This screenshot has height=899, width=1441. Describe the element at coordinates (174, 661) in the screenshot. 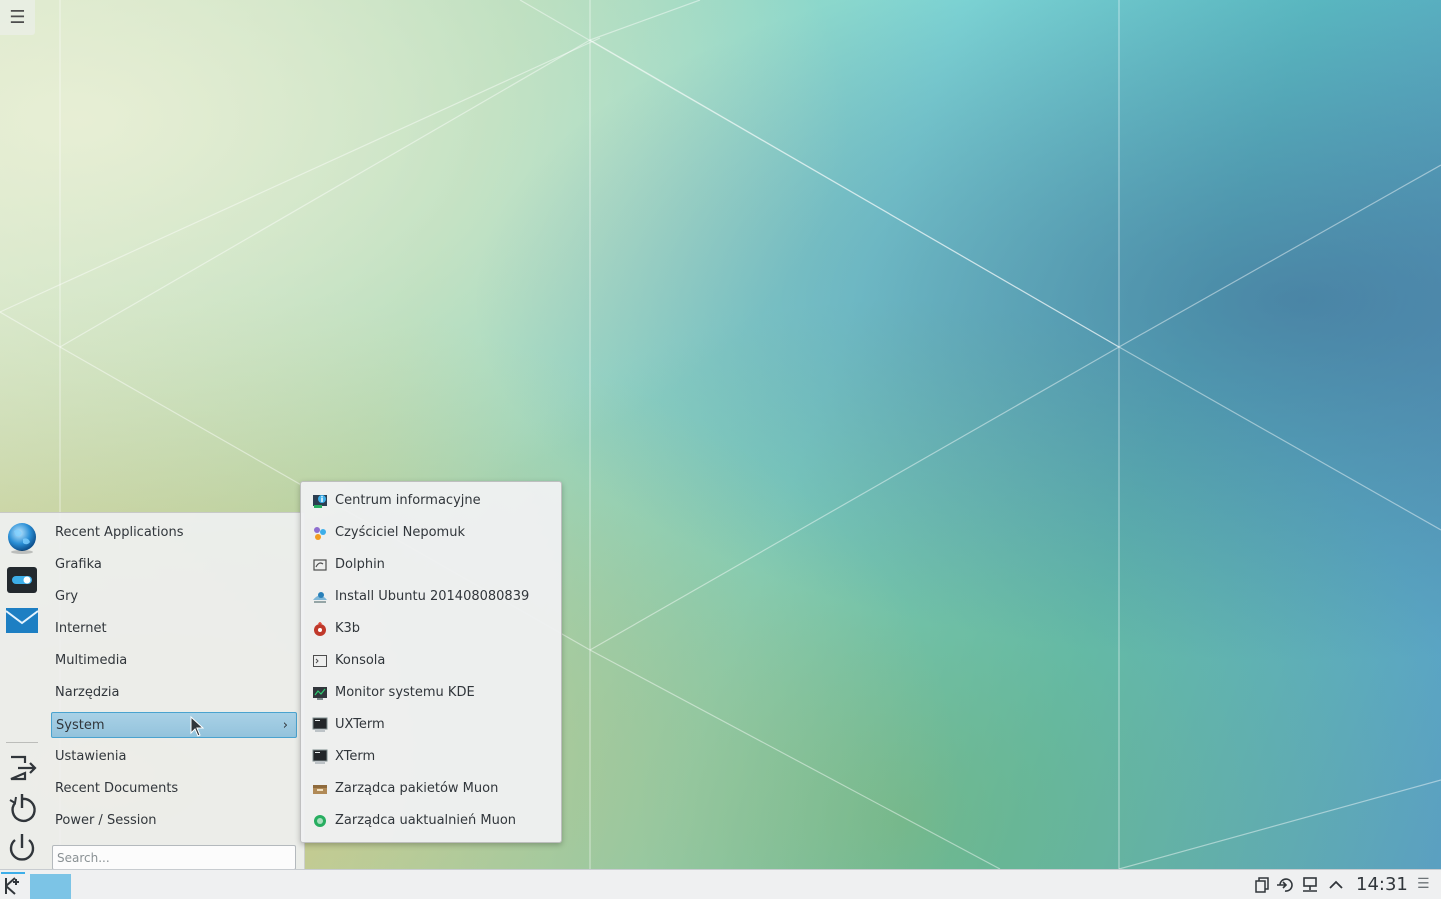

I see `category-multimedia: Multimedia` at that location.